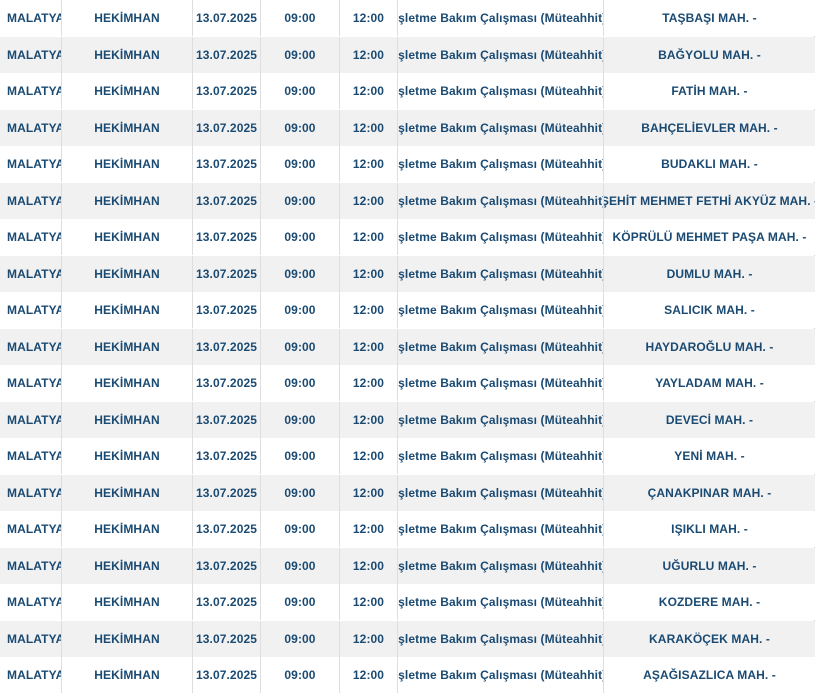 The width and height of the screenshot is (822, 693). Describe the element at coordinates (709, 675) in the screenshot. I see `neighborhood-cell: AŞAĞISAZLICA MAH. -` at that location.